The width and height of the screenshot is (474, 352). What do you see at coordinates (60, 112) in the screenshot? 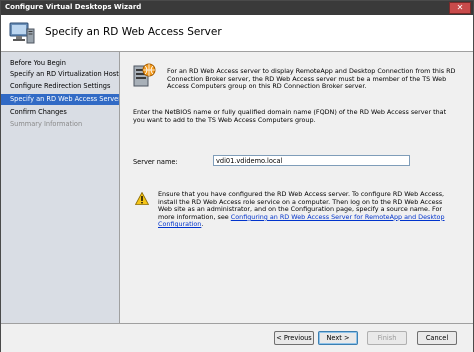
I see `step-confirm-changes: Confirm Changes` at bounding box center [60, 112].